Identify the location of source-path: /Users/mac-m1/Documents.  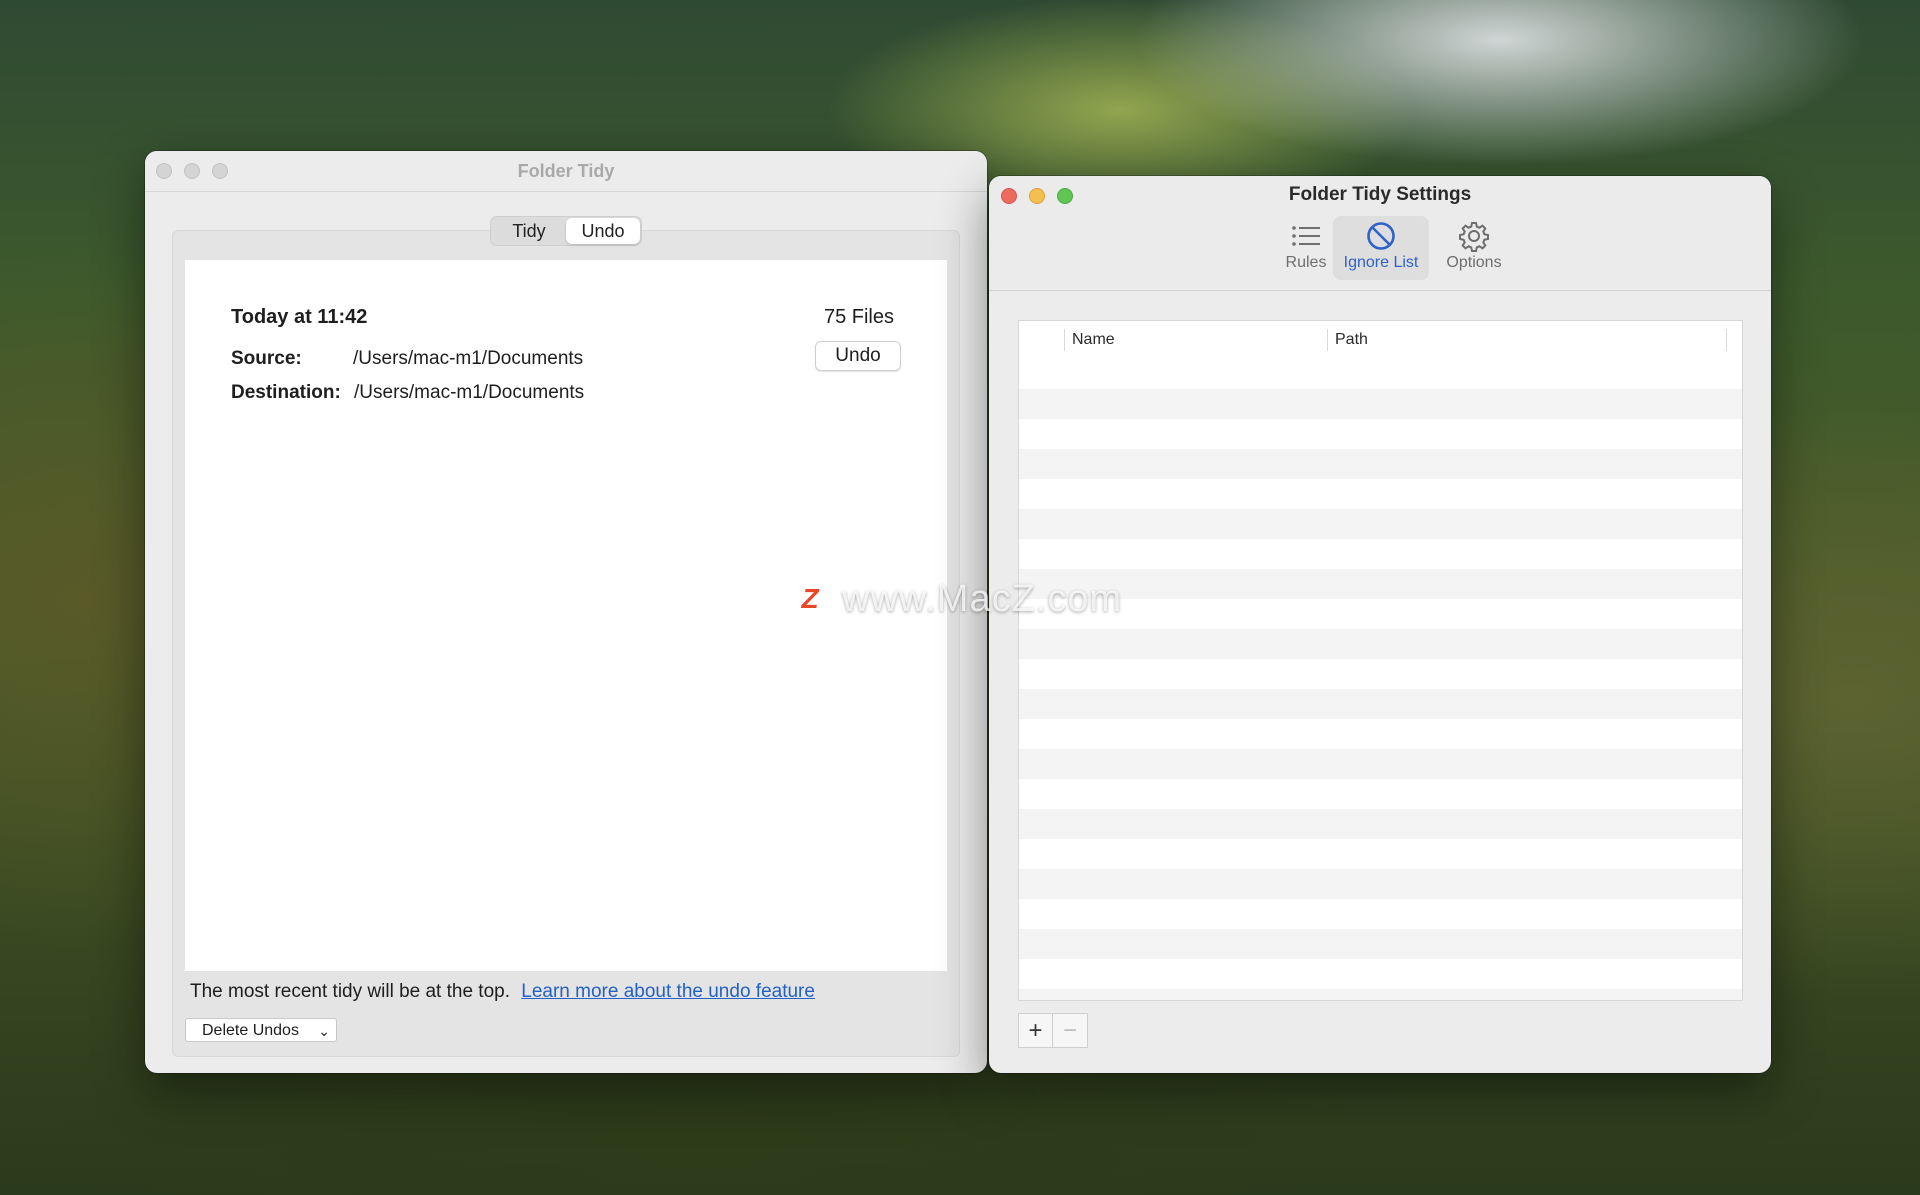
(468, 358).